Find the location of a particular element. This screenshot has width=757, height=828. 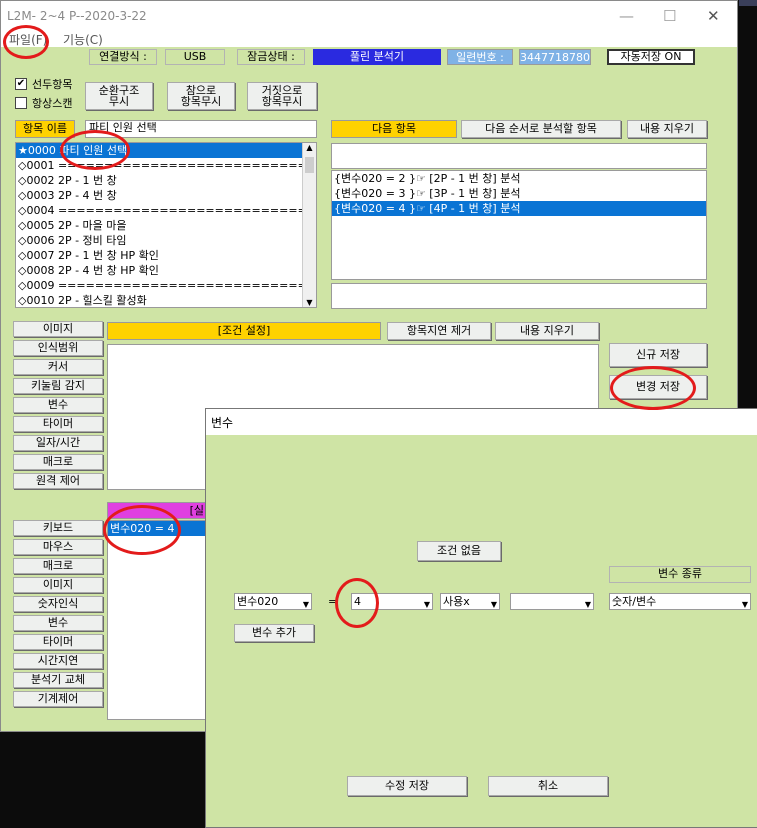

next-item-note is located at coordinates (519, 296).